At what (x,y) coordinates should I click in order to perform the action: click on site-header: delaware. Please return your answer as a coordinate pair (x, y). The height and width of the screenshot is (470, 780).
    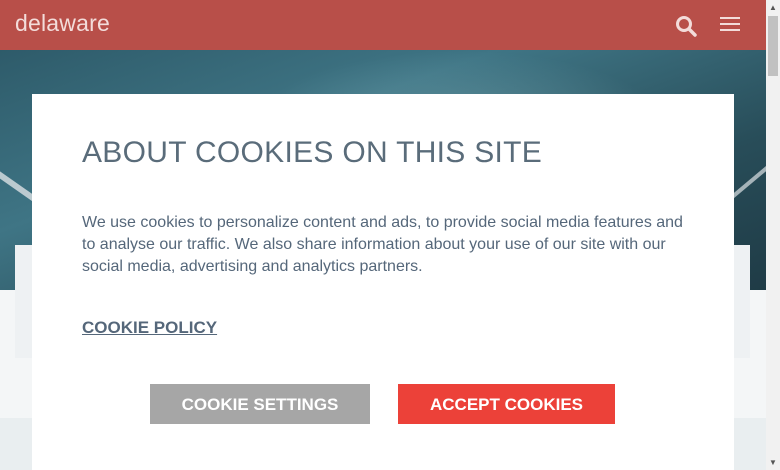
    Looking at the image, I should click on (383, 25).